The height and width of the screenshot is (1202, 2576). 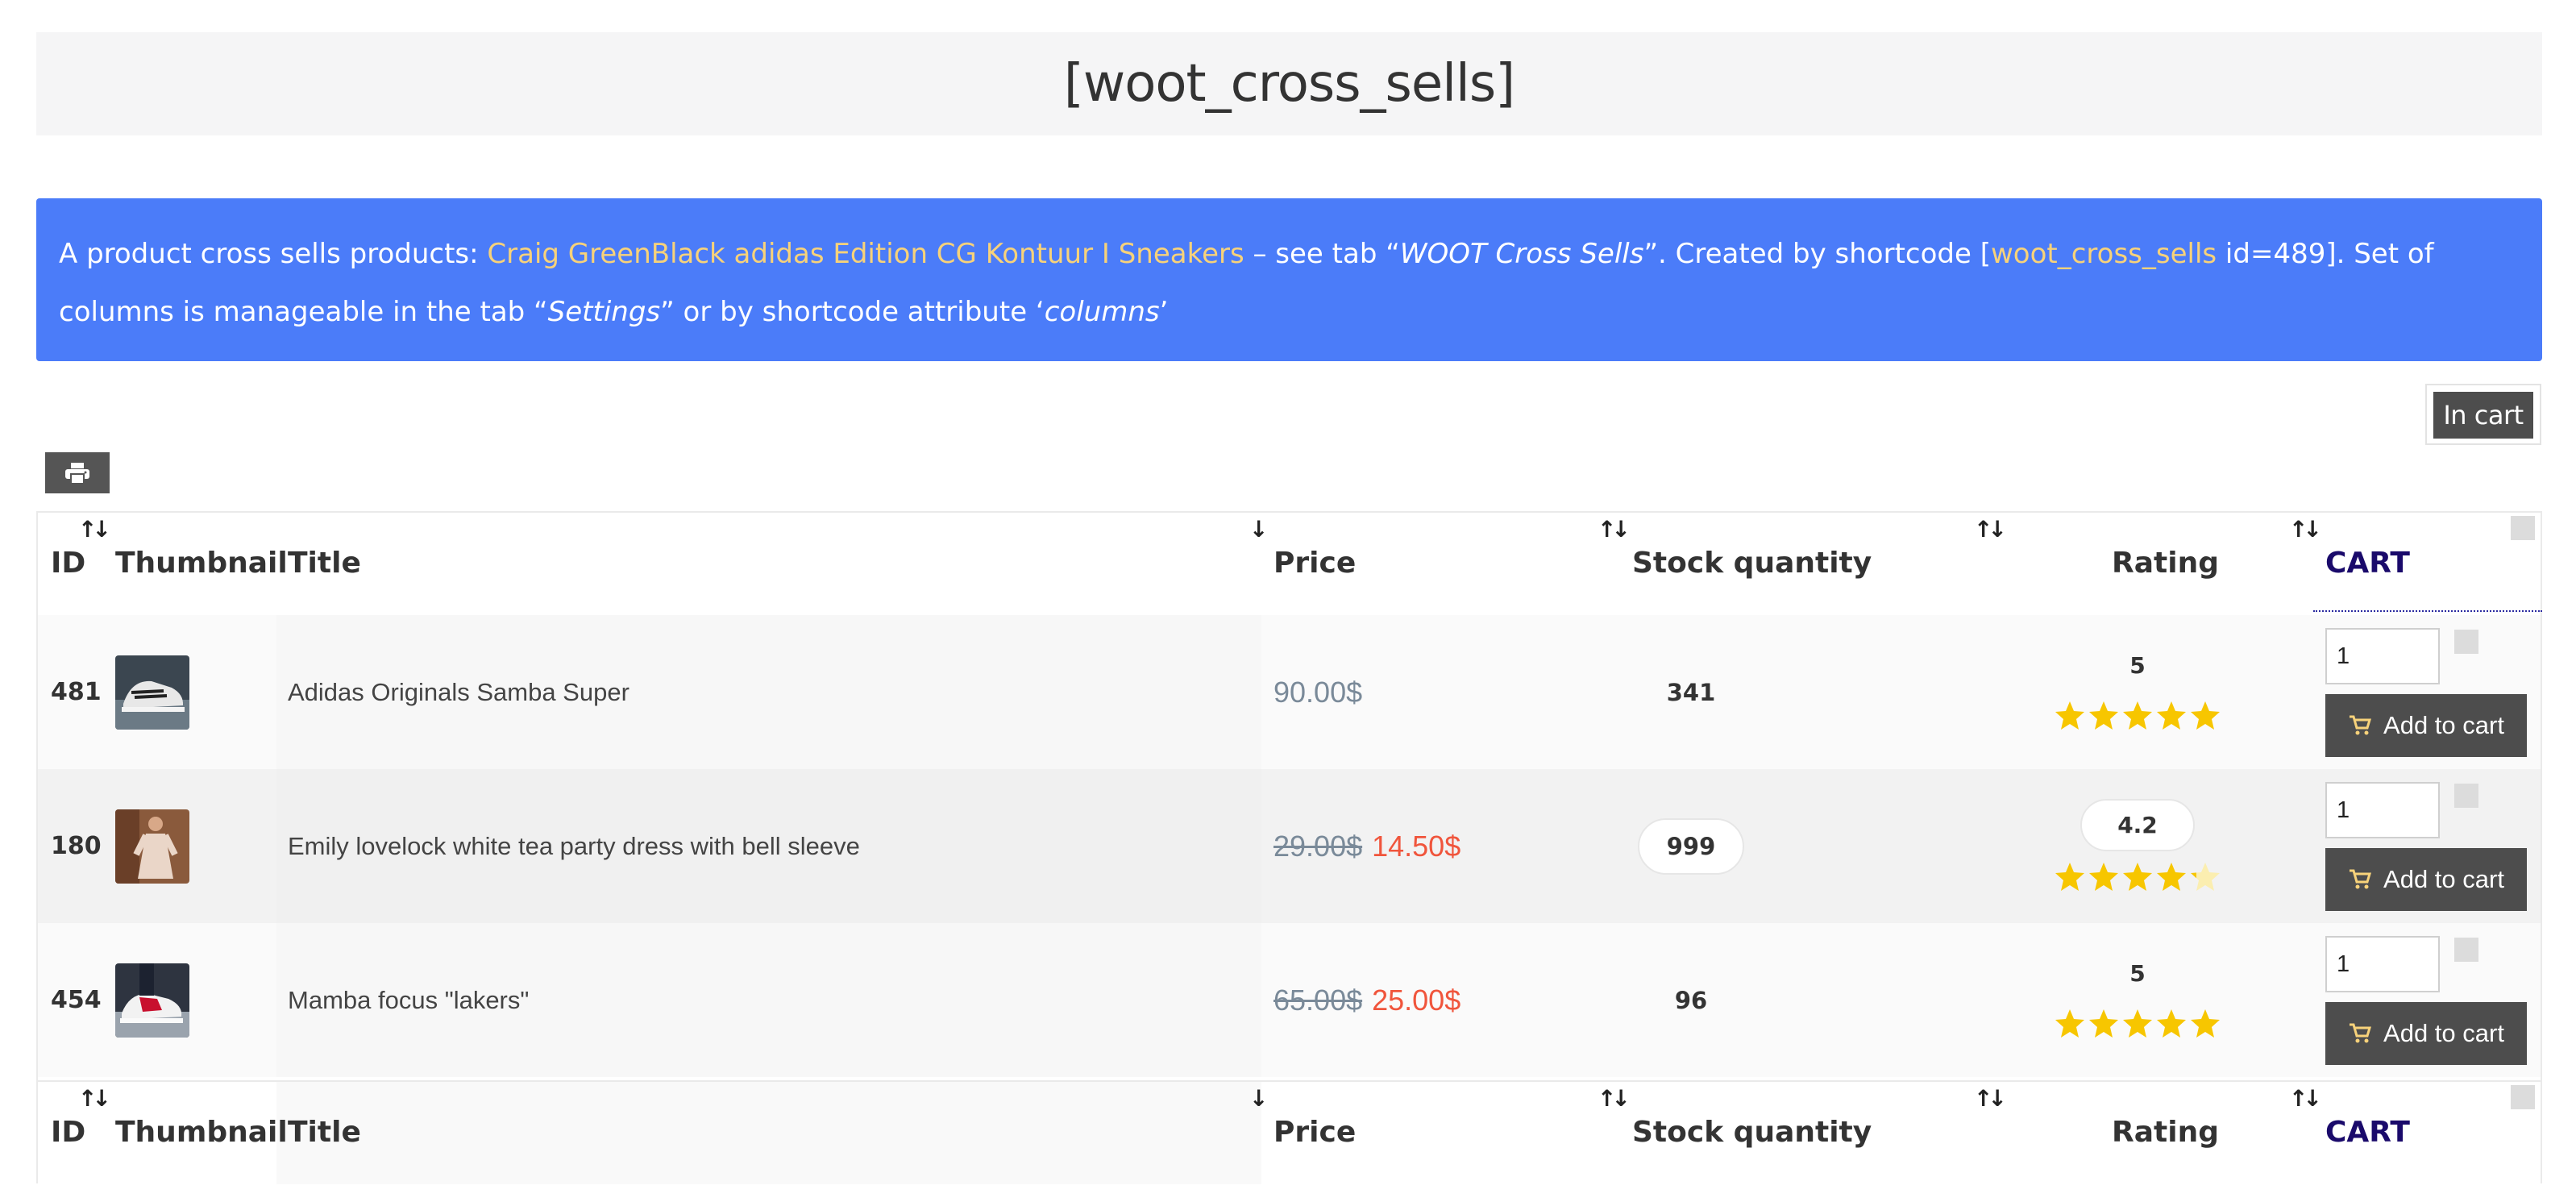 What do you see at coordinates (76, 692) in the screenshot?
I see `product-id: 481` at bounding box center [76, 692].